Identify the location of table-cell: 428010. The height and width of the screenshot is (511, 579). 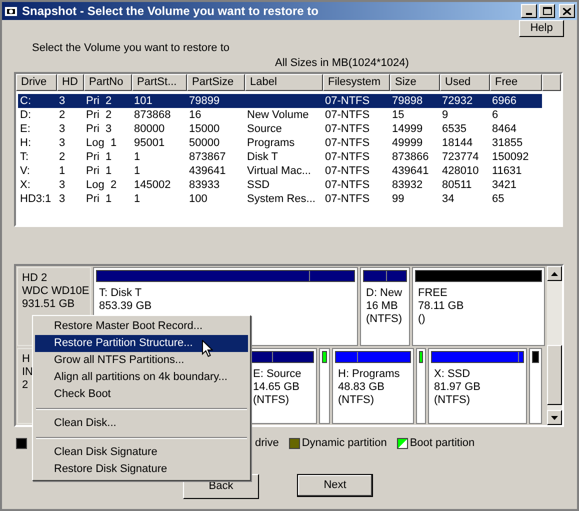
(460, 171).